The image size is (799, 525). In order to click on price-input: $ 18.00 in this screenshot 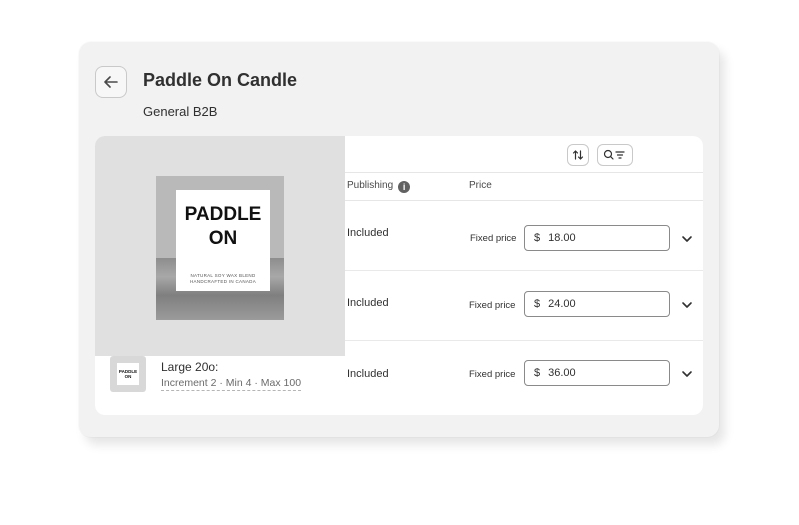, I will do `click(597, 238)`.